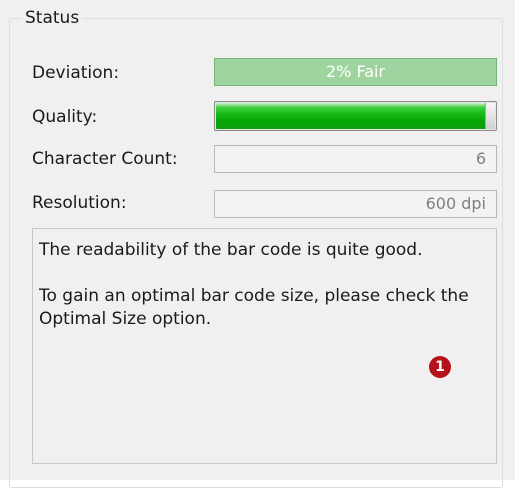  What do you see at coordinates (440, 367) in the screenshot?
I see `callout-badge: 1` at bounding box center [440, 367].